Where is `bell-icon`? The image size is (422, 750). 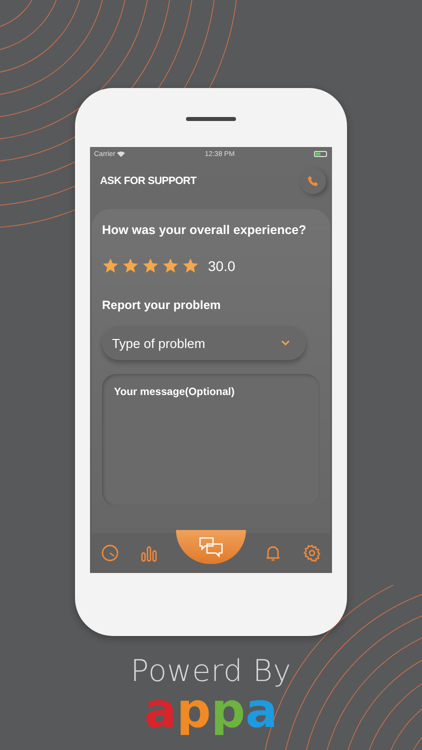 bell-icon is located at coordinates (273, 553).